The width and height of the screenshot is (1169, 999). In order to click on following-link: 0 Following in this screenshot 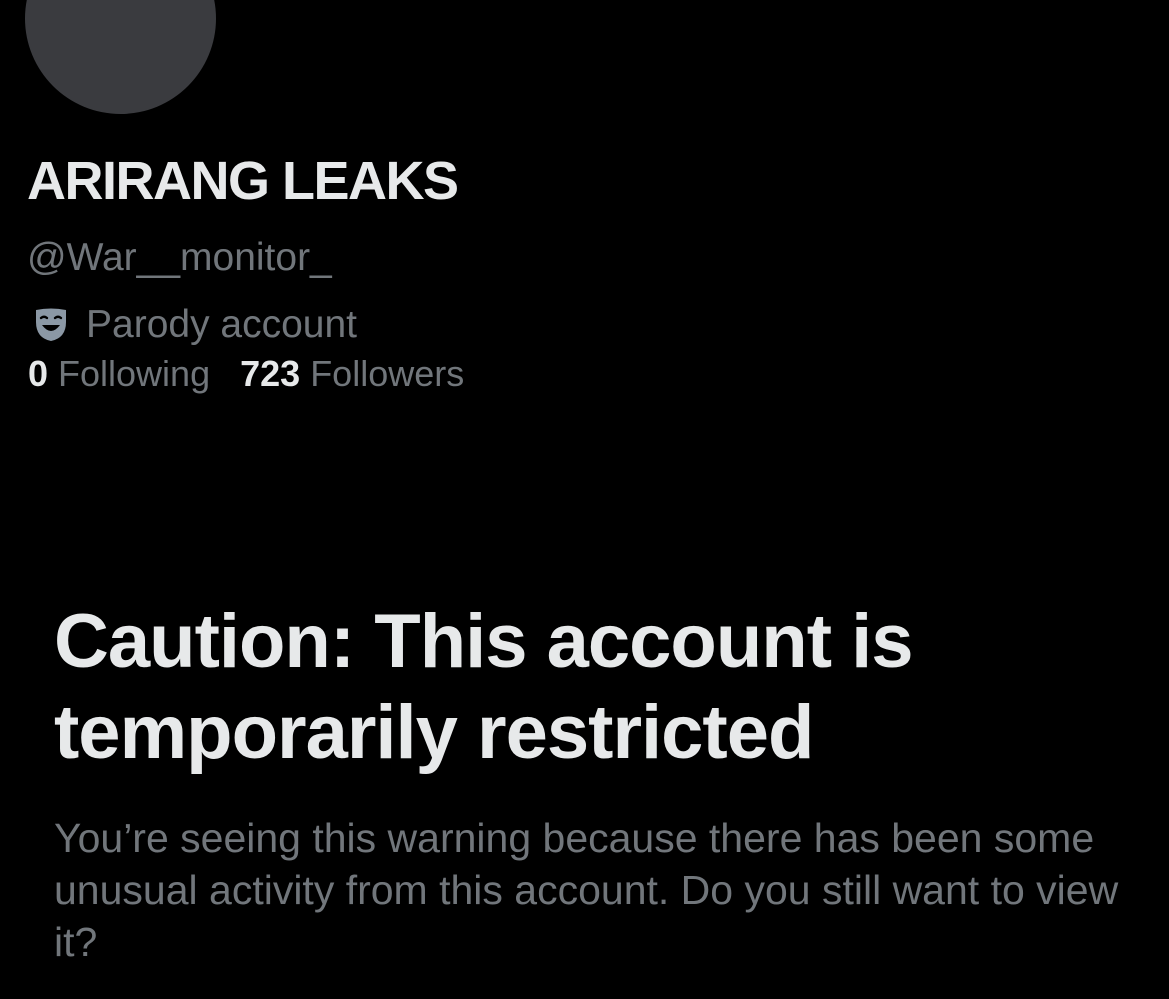, I will do `click(119, 374)`.